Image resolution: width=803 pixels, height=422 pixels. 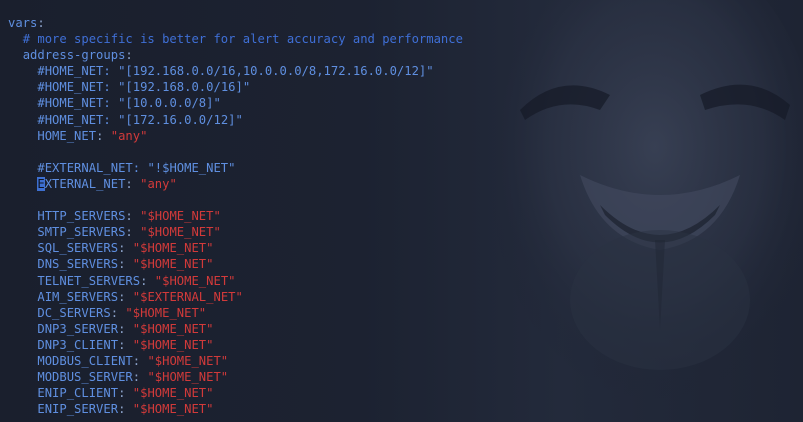 What do you see at coordinates (78, 344) in the screenshot?
I see `yaml-key: DNP3_CLIENT` at bounding box center [78, 344].